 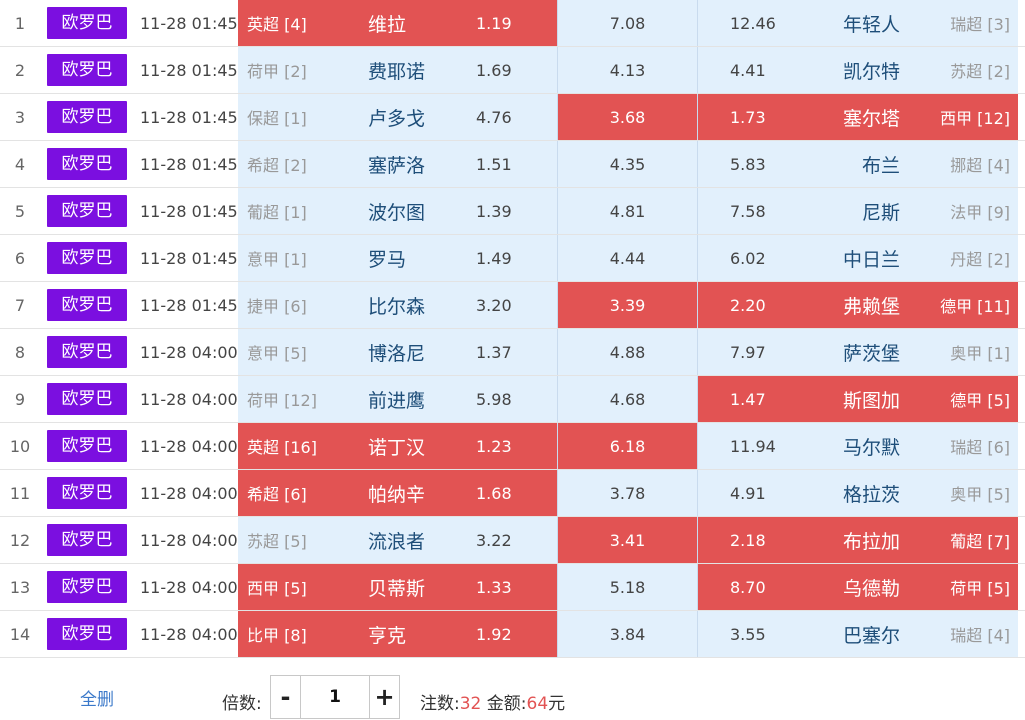 I want to click on away-win-option: 3.55 巴塞尔 瑞超 [4], so click(x=858, y=634).